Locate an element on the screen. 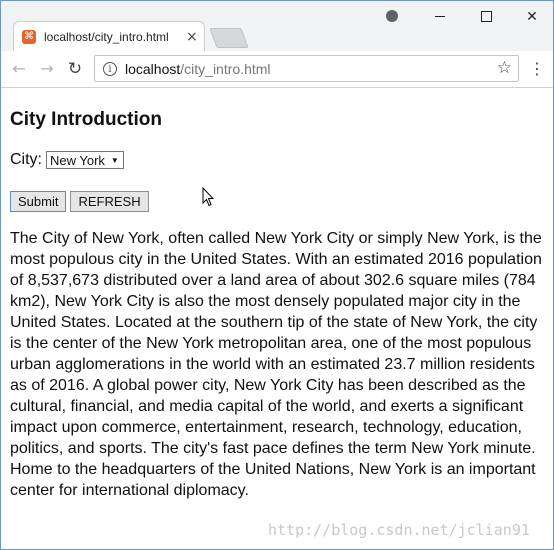 Image resolution: width=554 pixels, height=550 pixels. refresh-button: REFRESH is located at coordinates (109, 201).